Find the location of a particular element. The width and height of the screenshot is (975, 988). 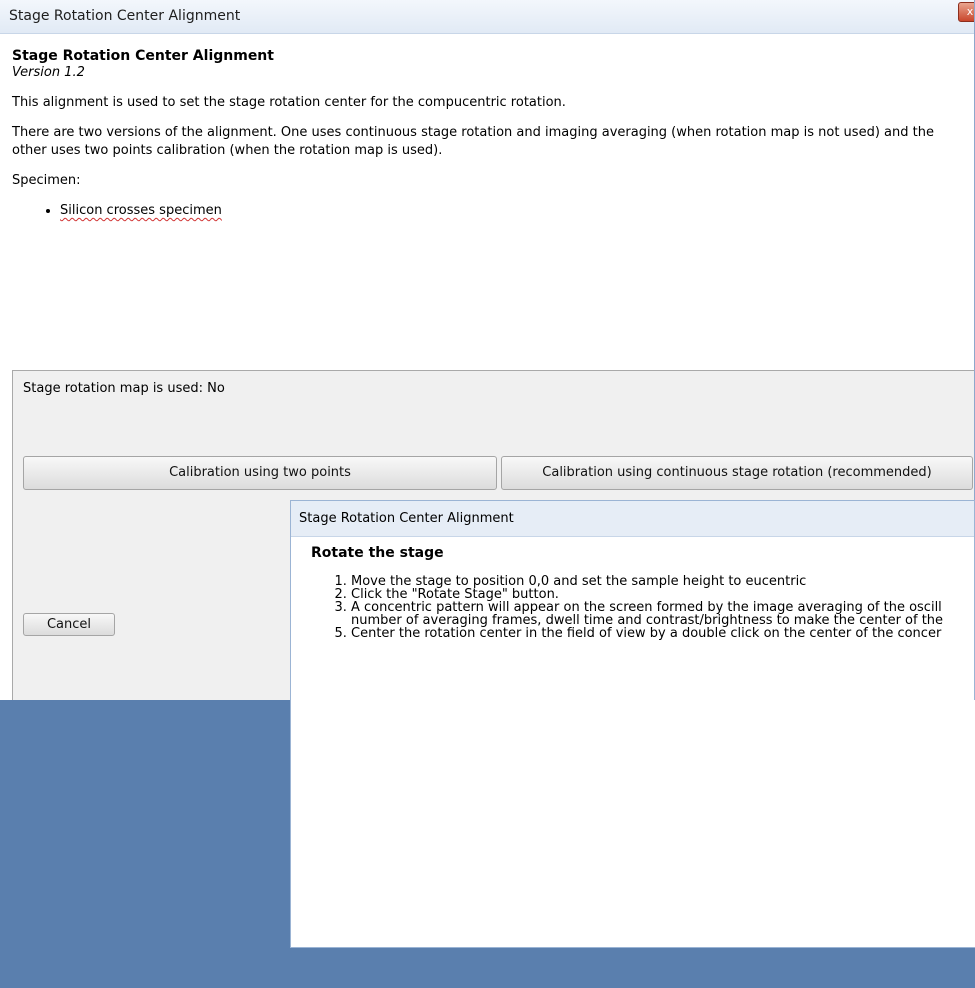

popup-heading: Rotate the stage is located at coordinates (377, 553).